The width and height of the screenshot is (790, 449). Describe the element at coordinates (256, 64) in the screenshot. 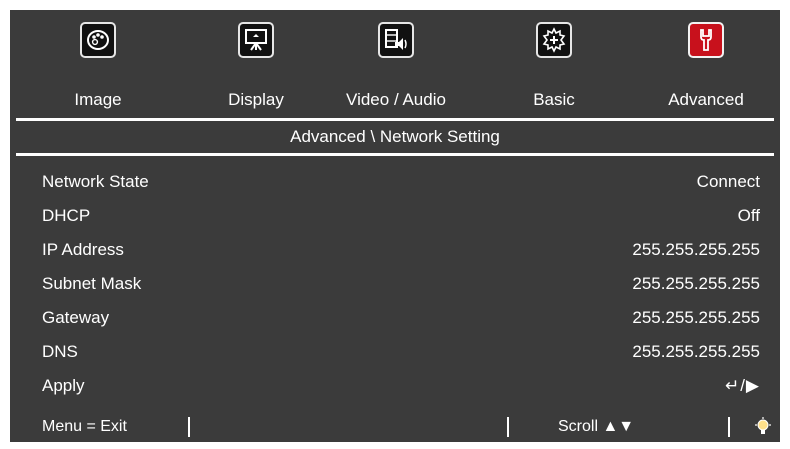

I see `tab-display: Display` at that location.